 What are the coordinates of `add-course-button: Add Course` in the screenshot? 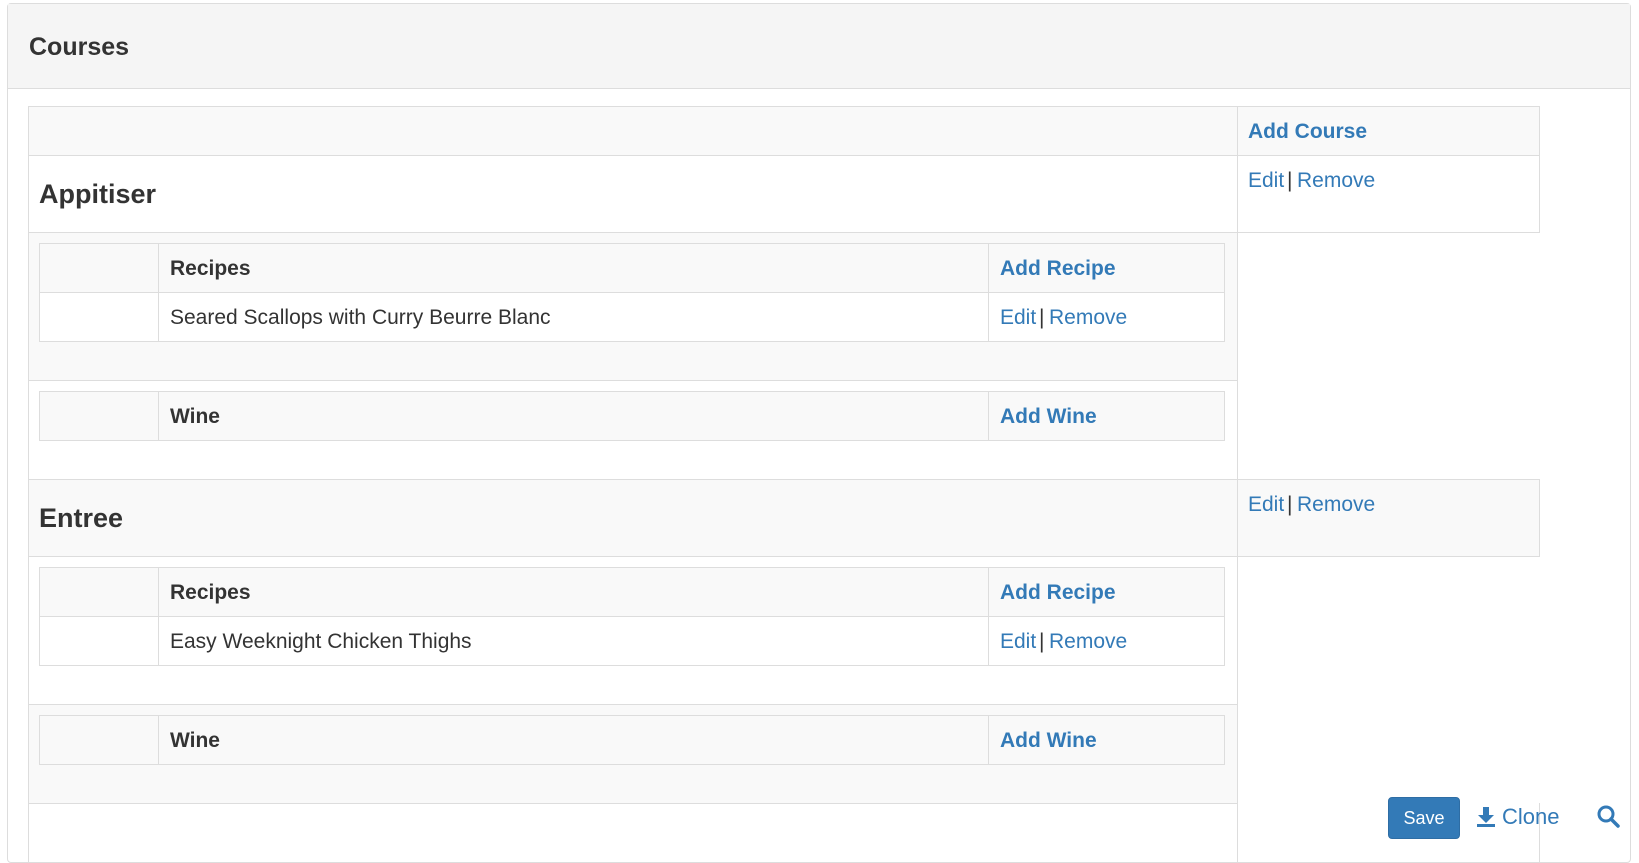 It's located at (1307, 132).